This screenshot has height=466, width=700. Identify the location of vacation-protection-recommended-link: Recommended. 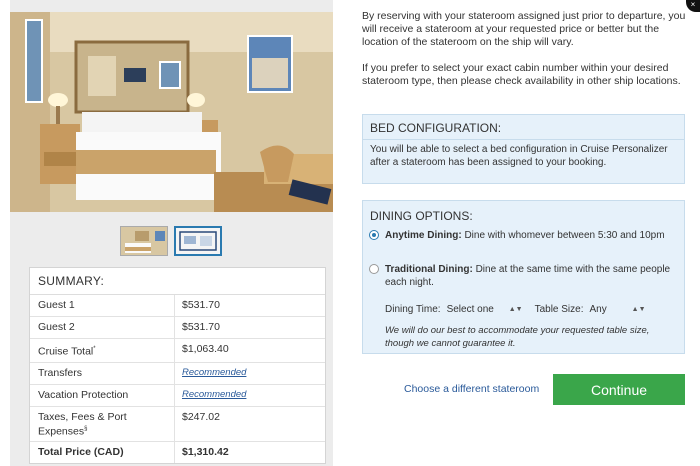
(214, 395).